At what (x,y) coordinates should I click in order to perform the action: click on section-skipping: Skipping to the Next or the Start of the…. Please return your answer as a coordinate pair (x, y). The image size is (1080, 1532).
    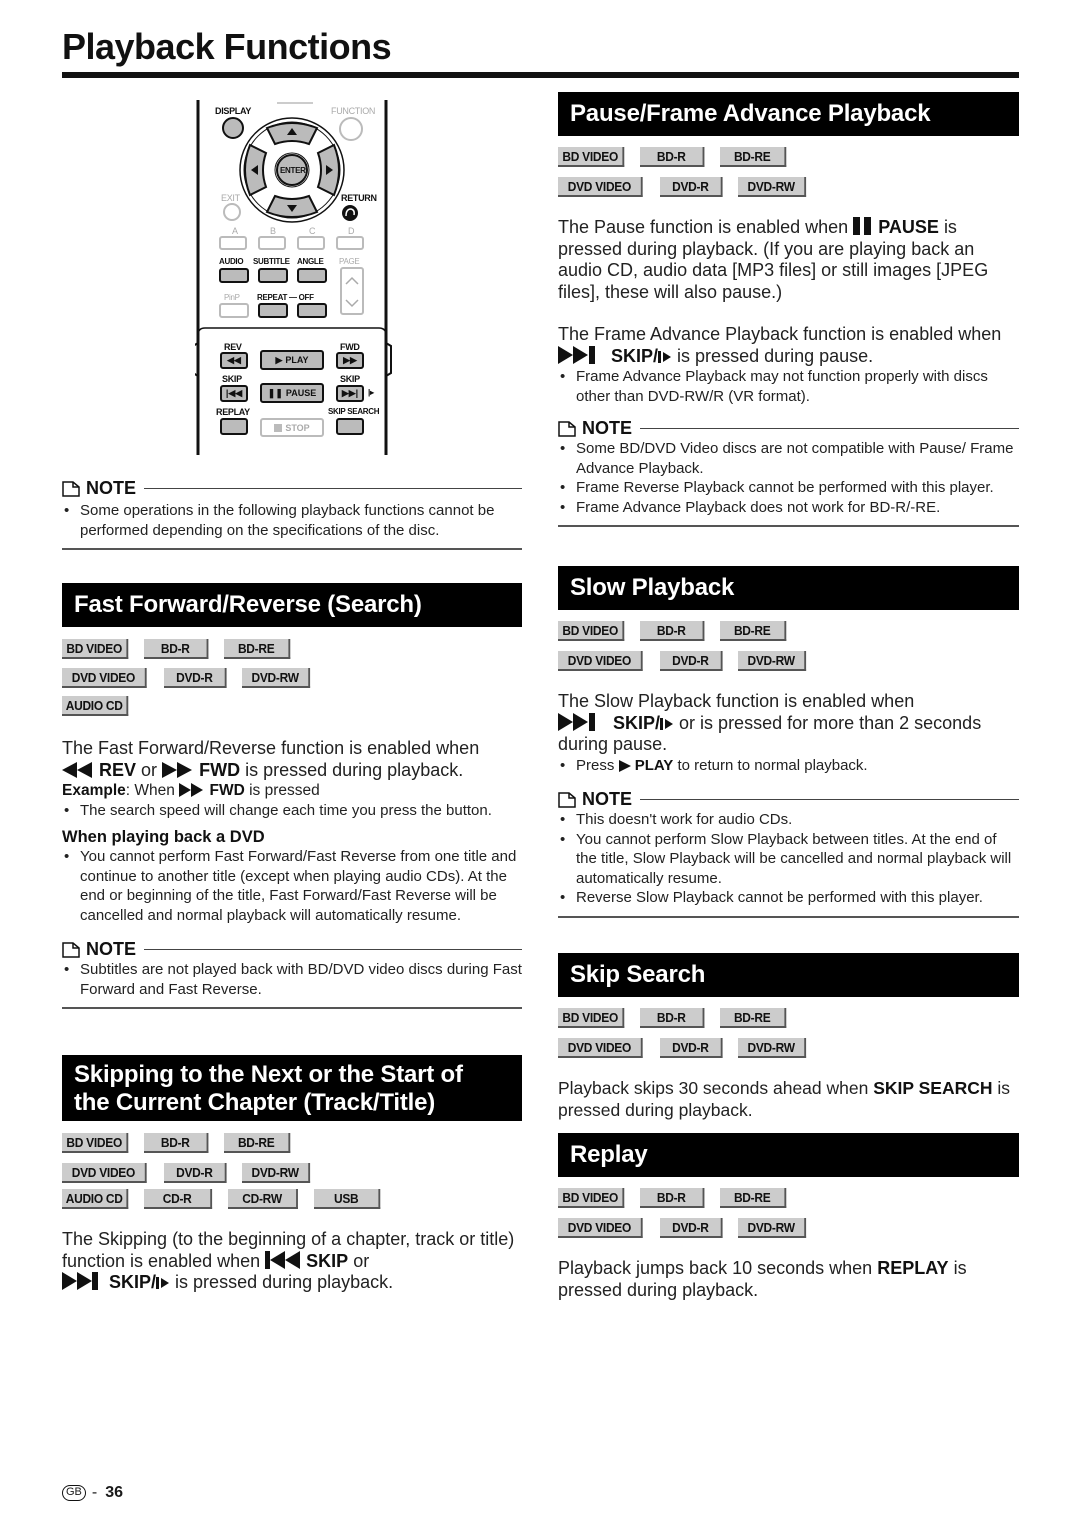
    Looking at the image, I should click on (292, 1174).